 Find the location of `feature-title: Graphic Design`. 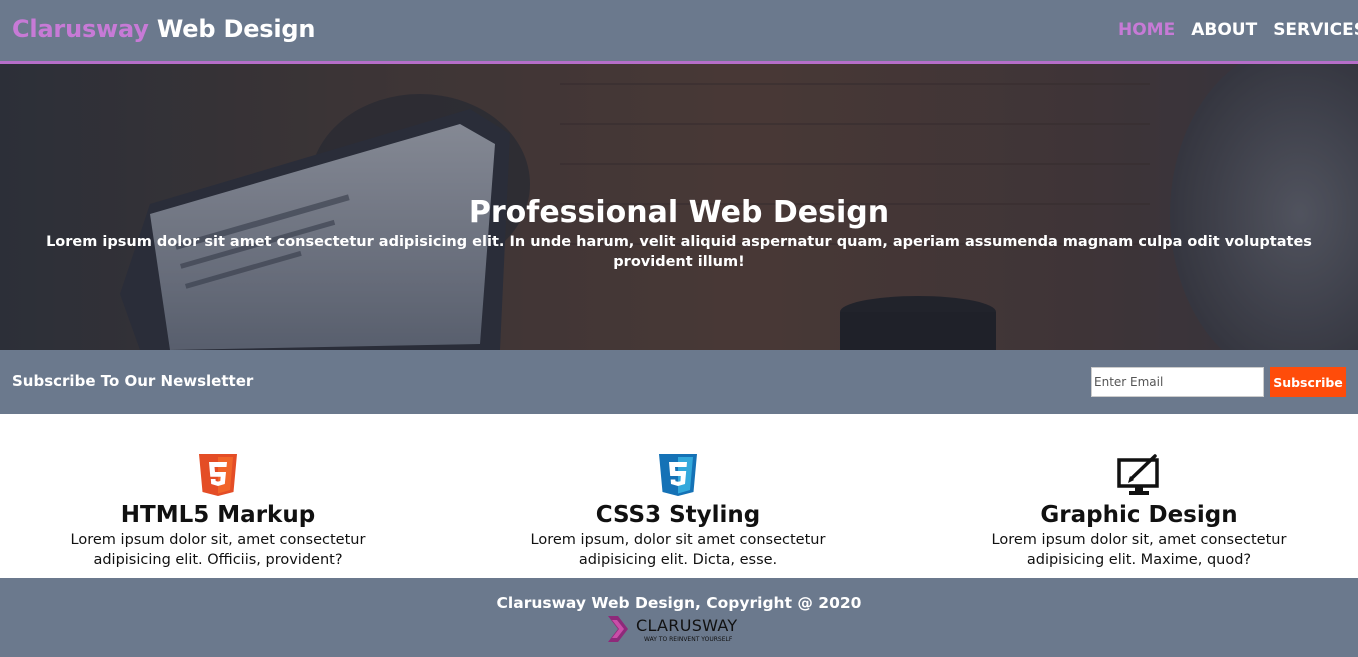

feature-title: Graphic Design is located at coordinates (1139, 515).